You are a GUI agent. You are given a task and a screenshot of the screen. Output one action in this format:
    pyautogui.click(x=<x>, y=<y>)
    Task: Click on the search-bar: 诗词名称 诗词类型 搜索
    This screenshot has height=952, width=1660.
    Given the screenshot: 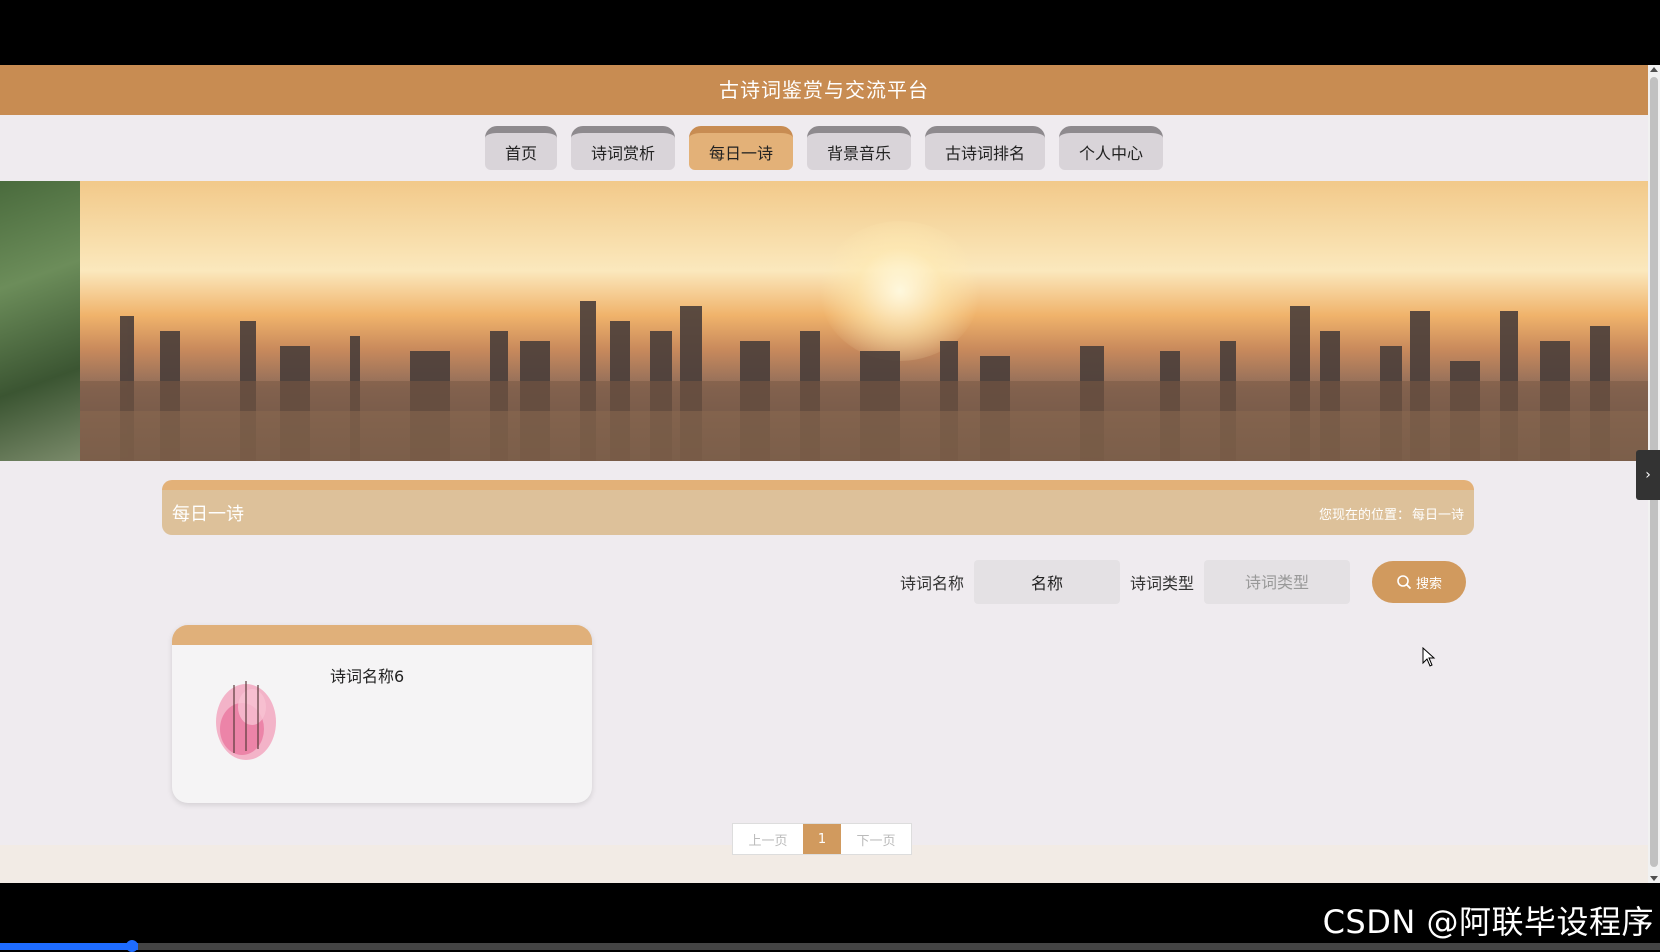 What is the action you would take?
    pyautogui.click(x=1183, y=582)
    